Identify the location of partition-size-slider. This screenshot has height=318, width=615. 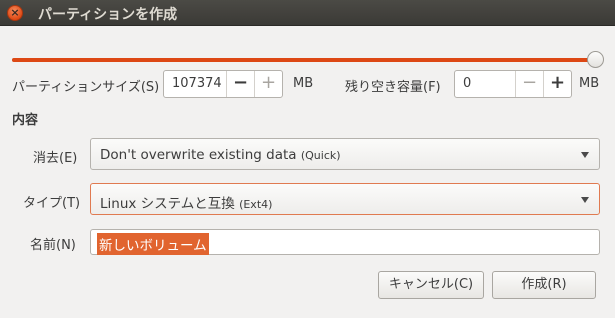
(303, 60).